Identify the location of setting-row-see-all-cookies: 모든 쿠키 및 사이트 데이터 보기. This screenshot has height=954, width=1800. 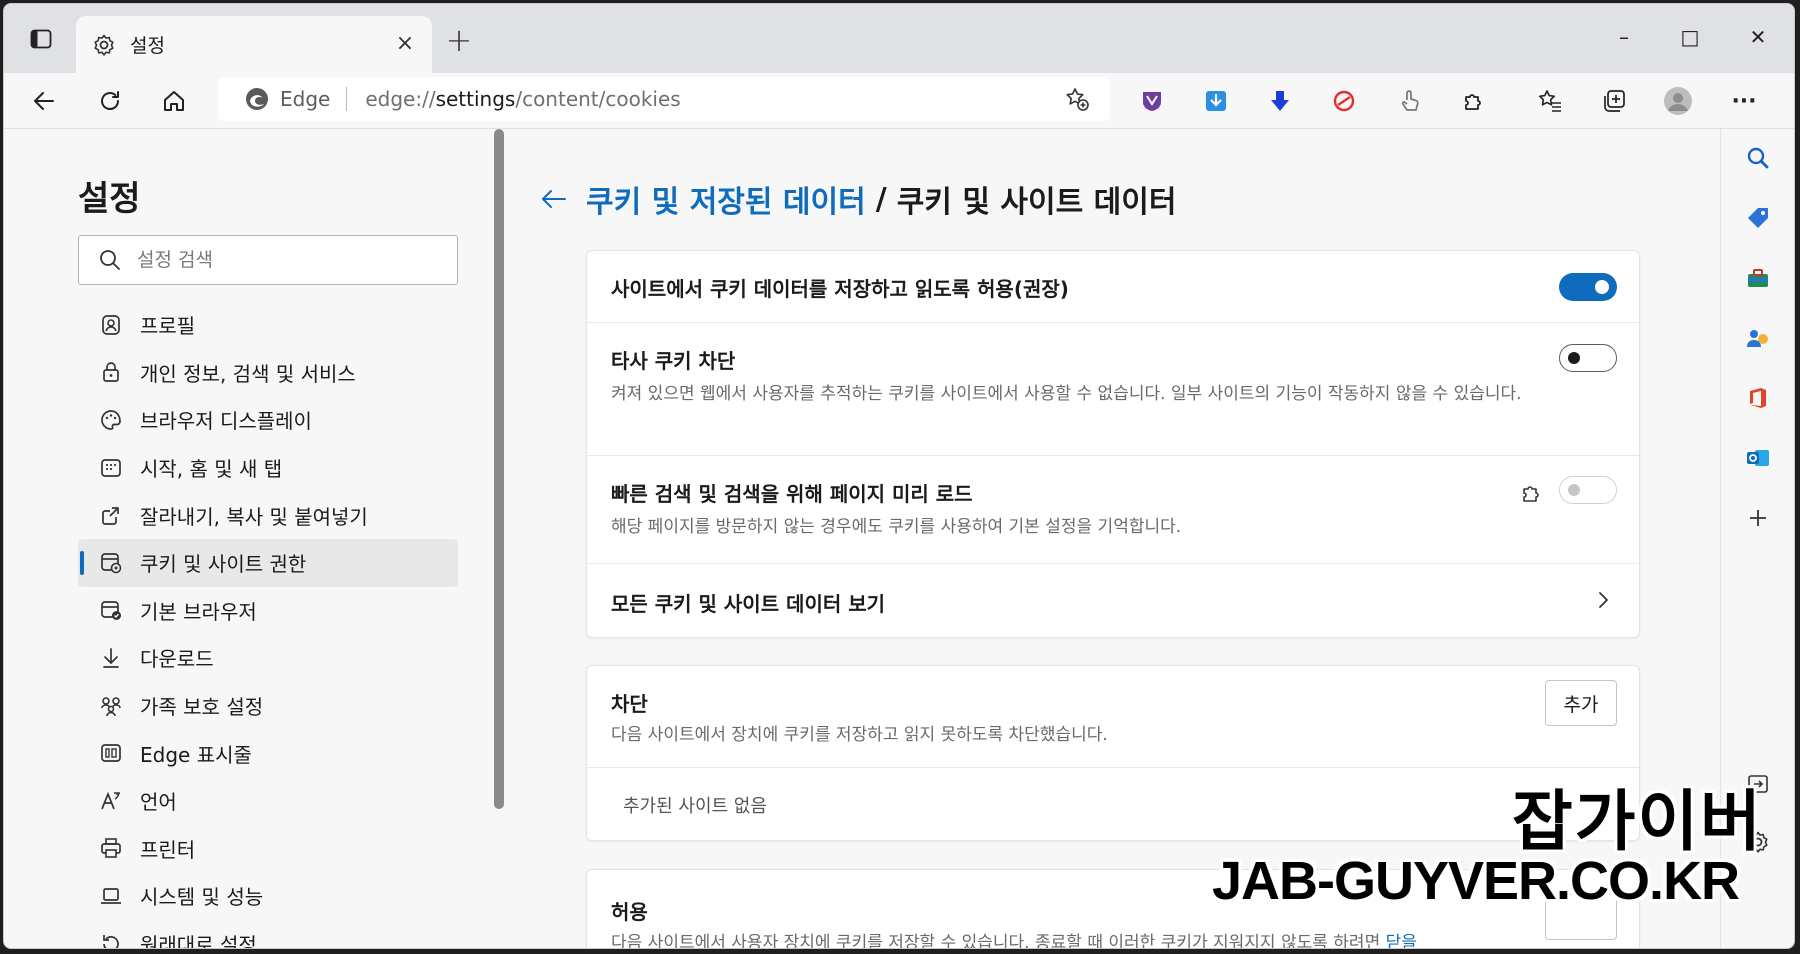
(1113, 600).